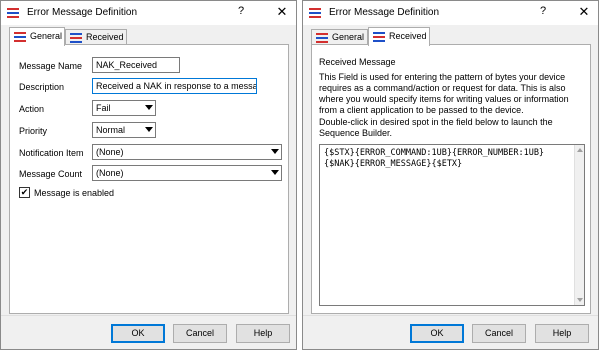 The image size is (600, 350). Describe the element at coordinates (580, 300) in the screenshot. I see `scroll-down-icon` at that location.